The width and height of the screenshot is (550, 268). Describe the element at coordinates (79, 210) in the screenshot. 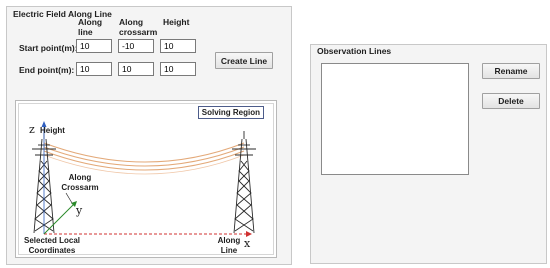

I see `y-axis-label: y` at that location.